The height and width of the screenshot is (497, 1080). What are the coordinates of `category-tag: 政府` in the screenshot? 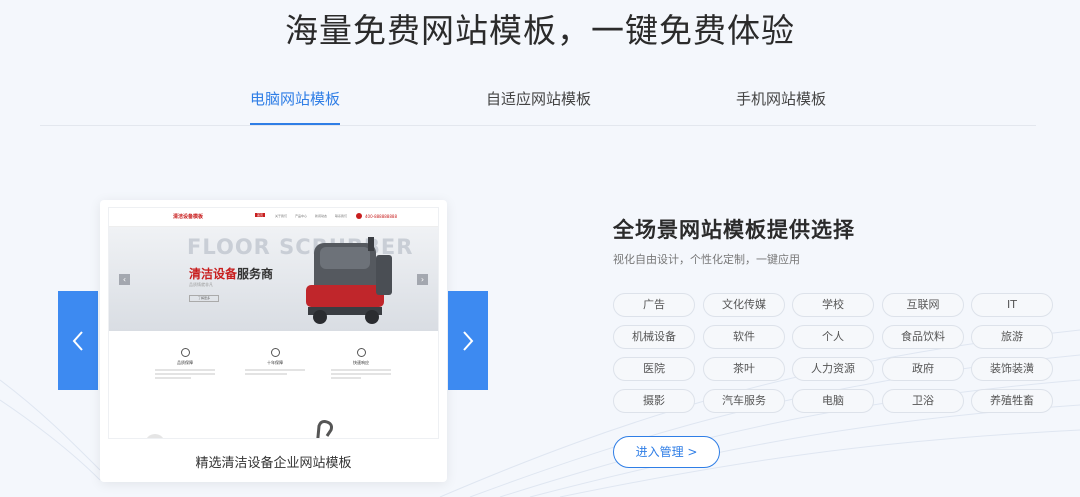 It's located at (923, 369).